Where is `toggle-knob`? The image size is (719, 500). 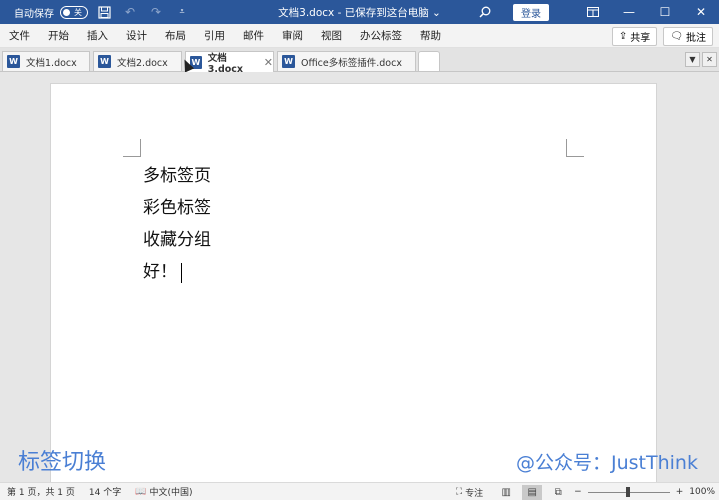
toggle-knob is located at coordinates (66, 12).